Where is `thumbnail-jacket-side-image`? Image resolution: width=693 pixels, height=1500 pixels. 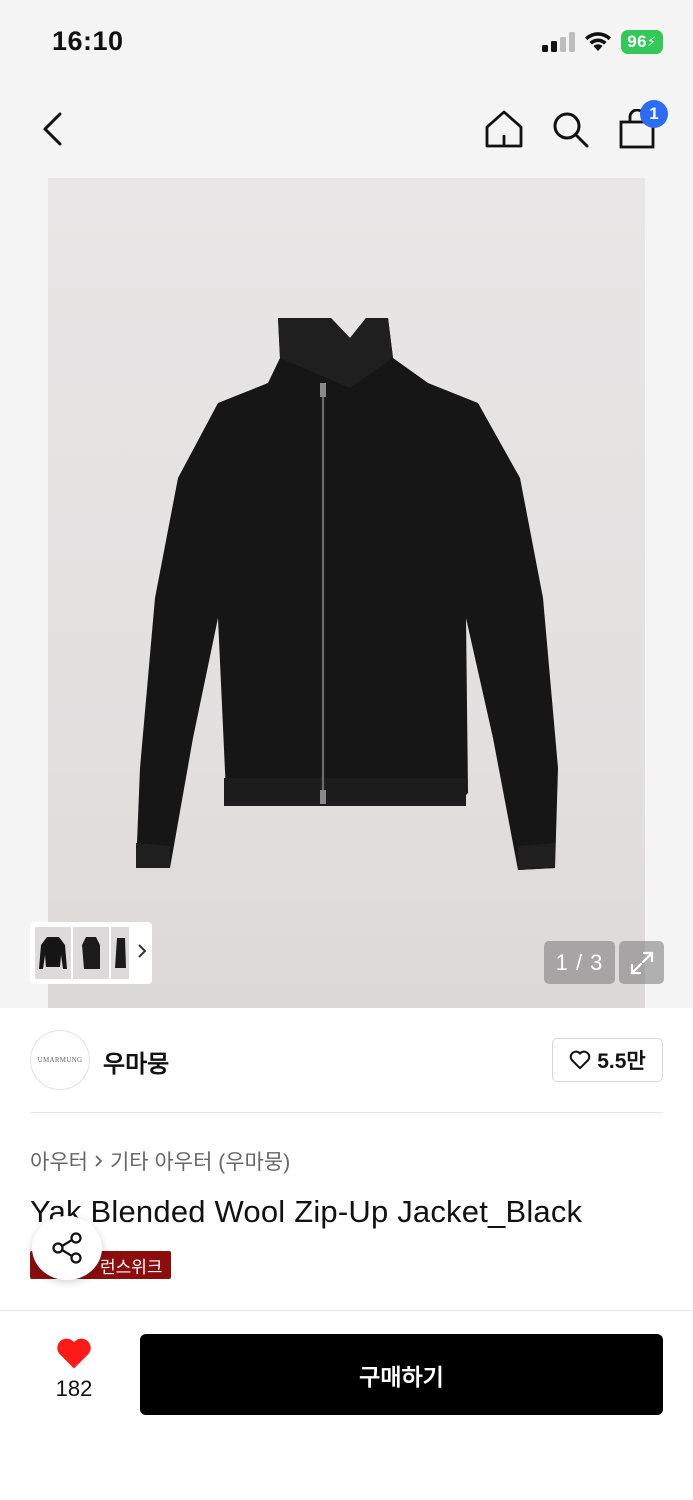 thumbnail-jacket-side-image is located at coordinates (91, 953).